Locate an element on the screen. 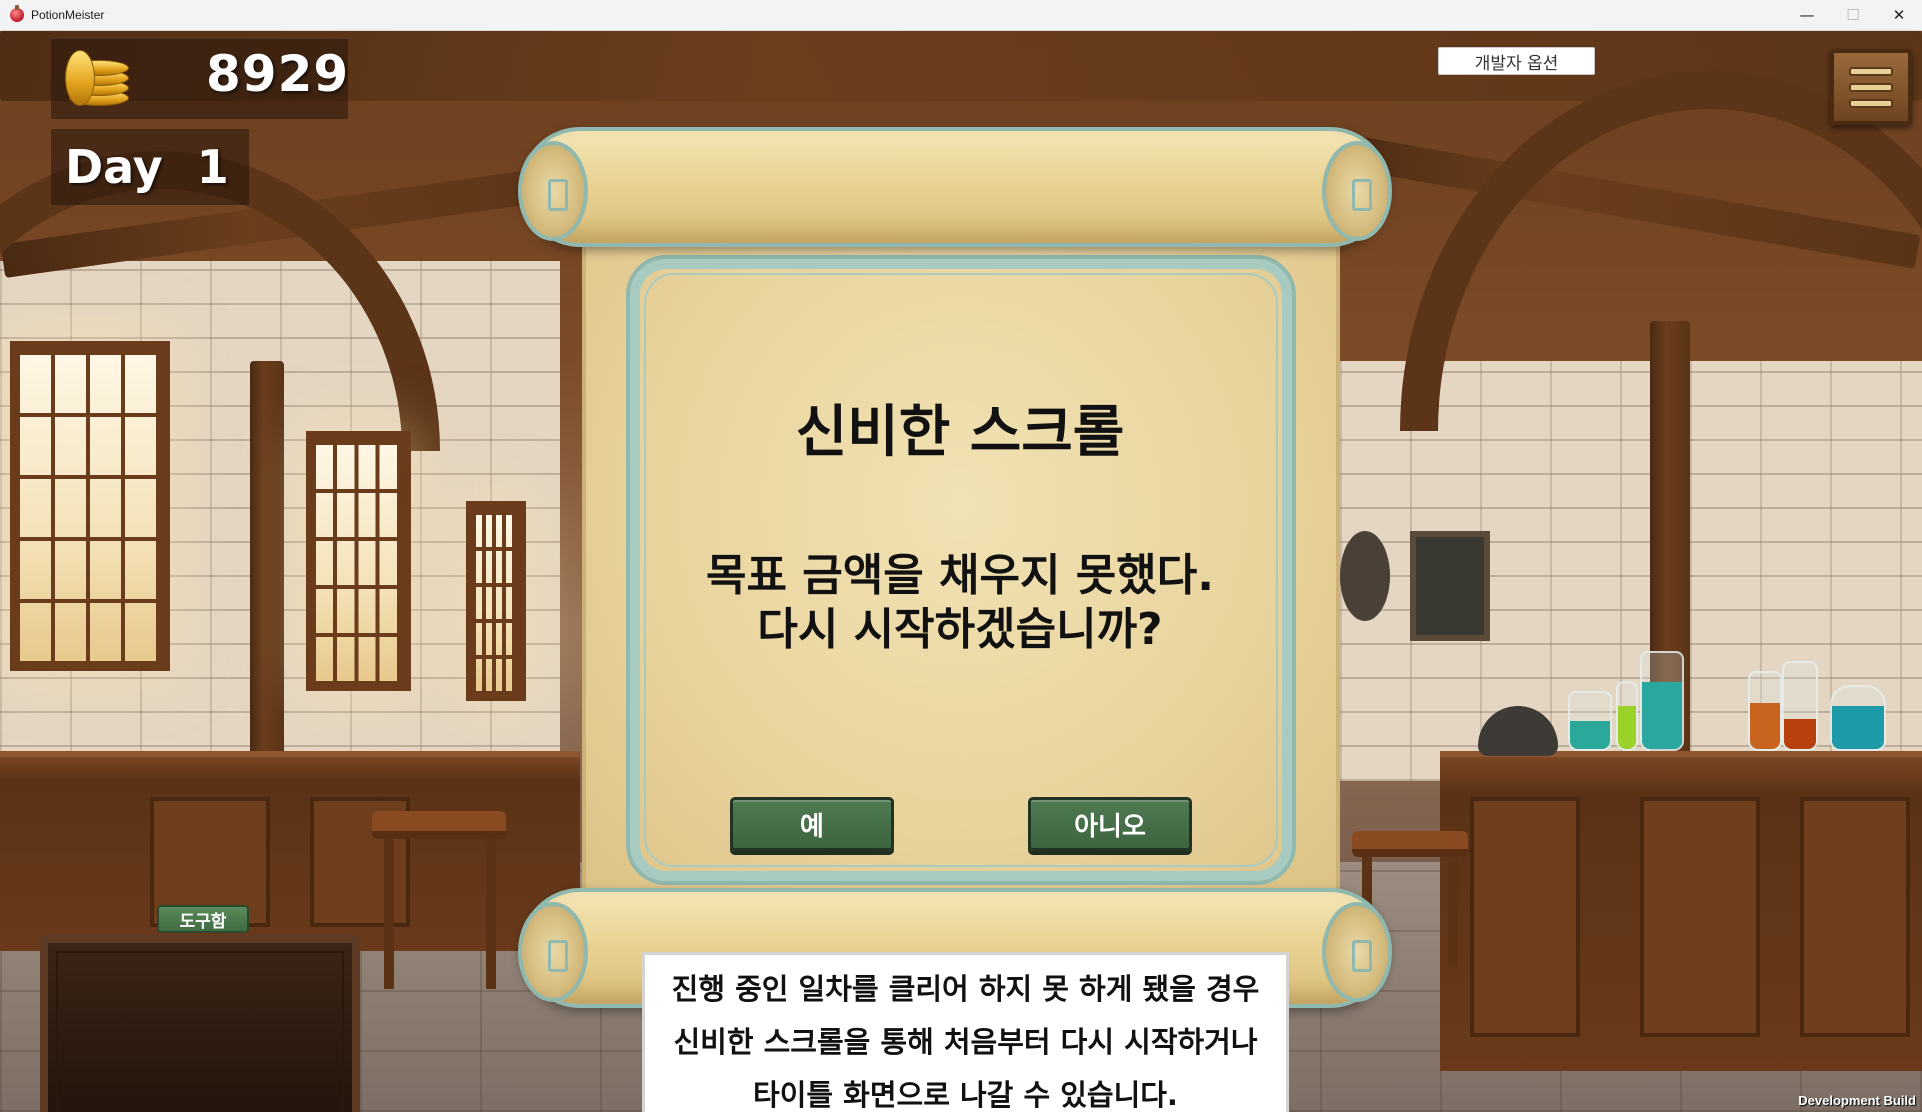 The width and height of the screenshot is (1922, 1112). tip-line: 타이틀 화면으로 나갈 수 있습니다. is located at coordinates (965, 1094).